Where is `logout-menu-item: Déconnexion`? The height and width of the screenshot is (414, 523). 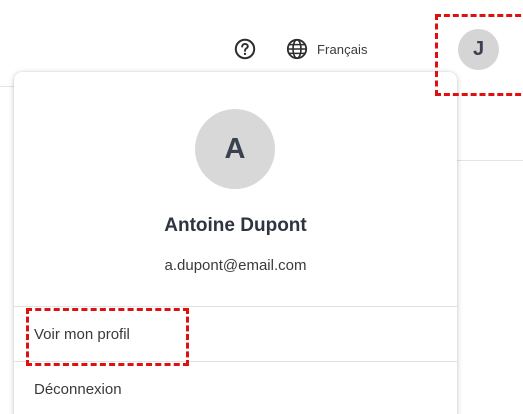
logout-menu-item: Déconnexion is located at coordinates (235, 388).